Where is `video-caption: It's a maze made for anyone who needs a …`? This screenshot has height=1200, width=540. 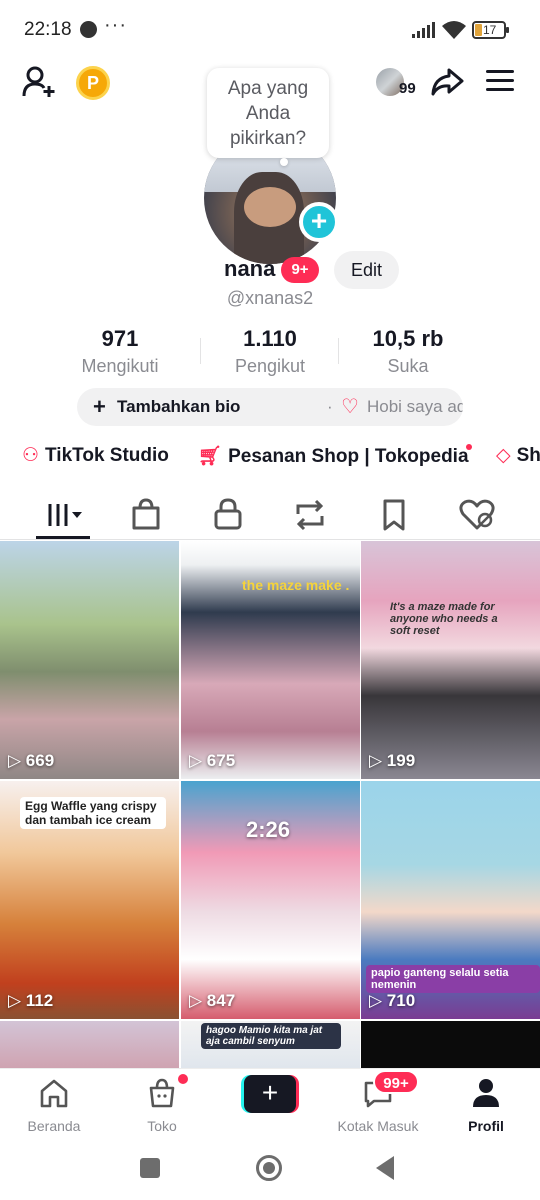 video-caption: It's a maze made for anyone who needs a … is located at coordinates (444, 619).